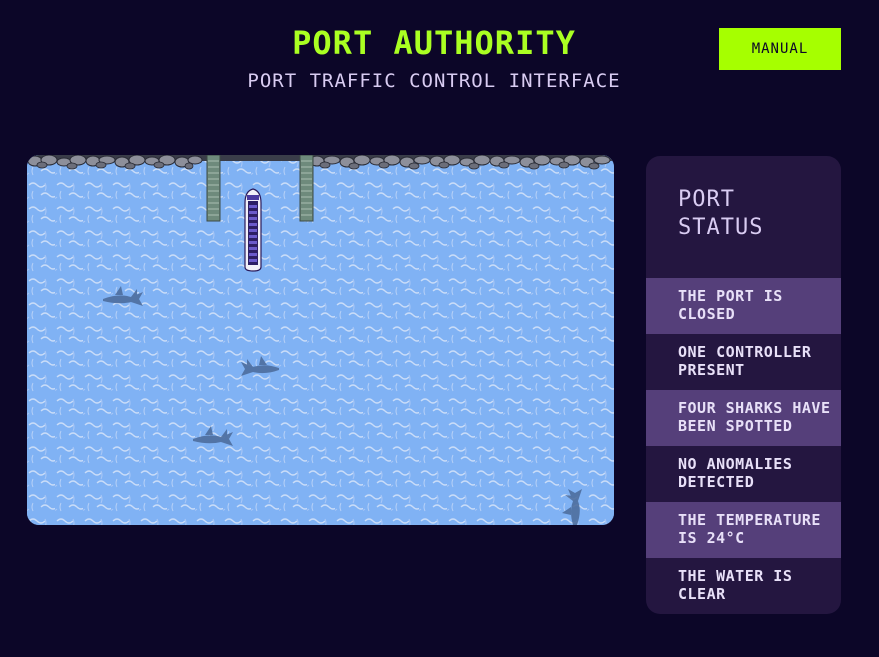 The image size is (879, 657). What do you see at coordinates (780, 49) in the screenshot?
I see `manual-mode-button: MANUAL` at bounding box center [780, 49].